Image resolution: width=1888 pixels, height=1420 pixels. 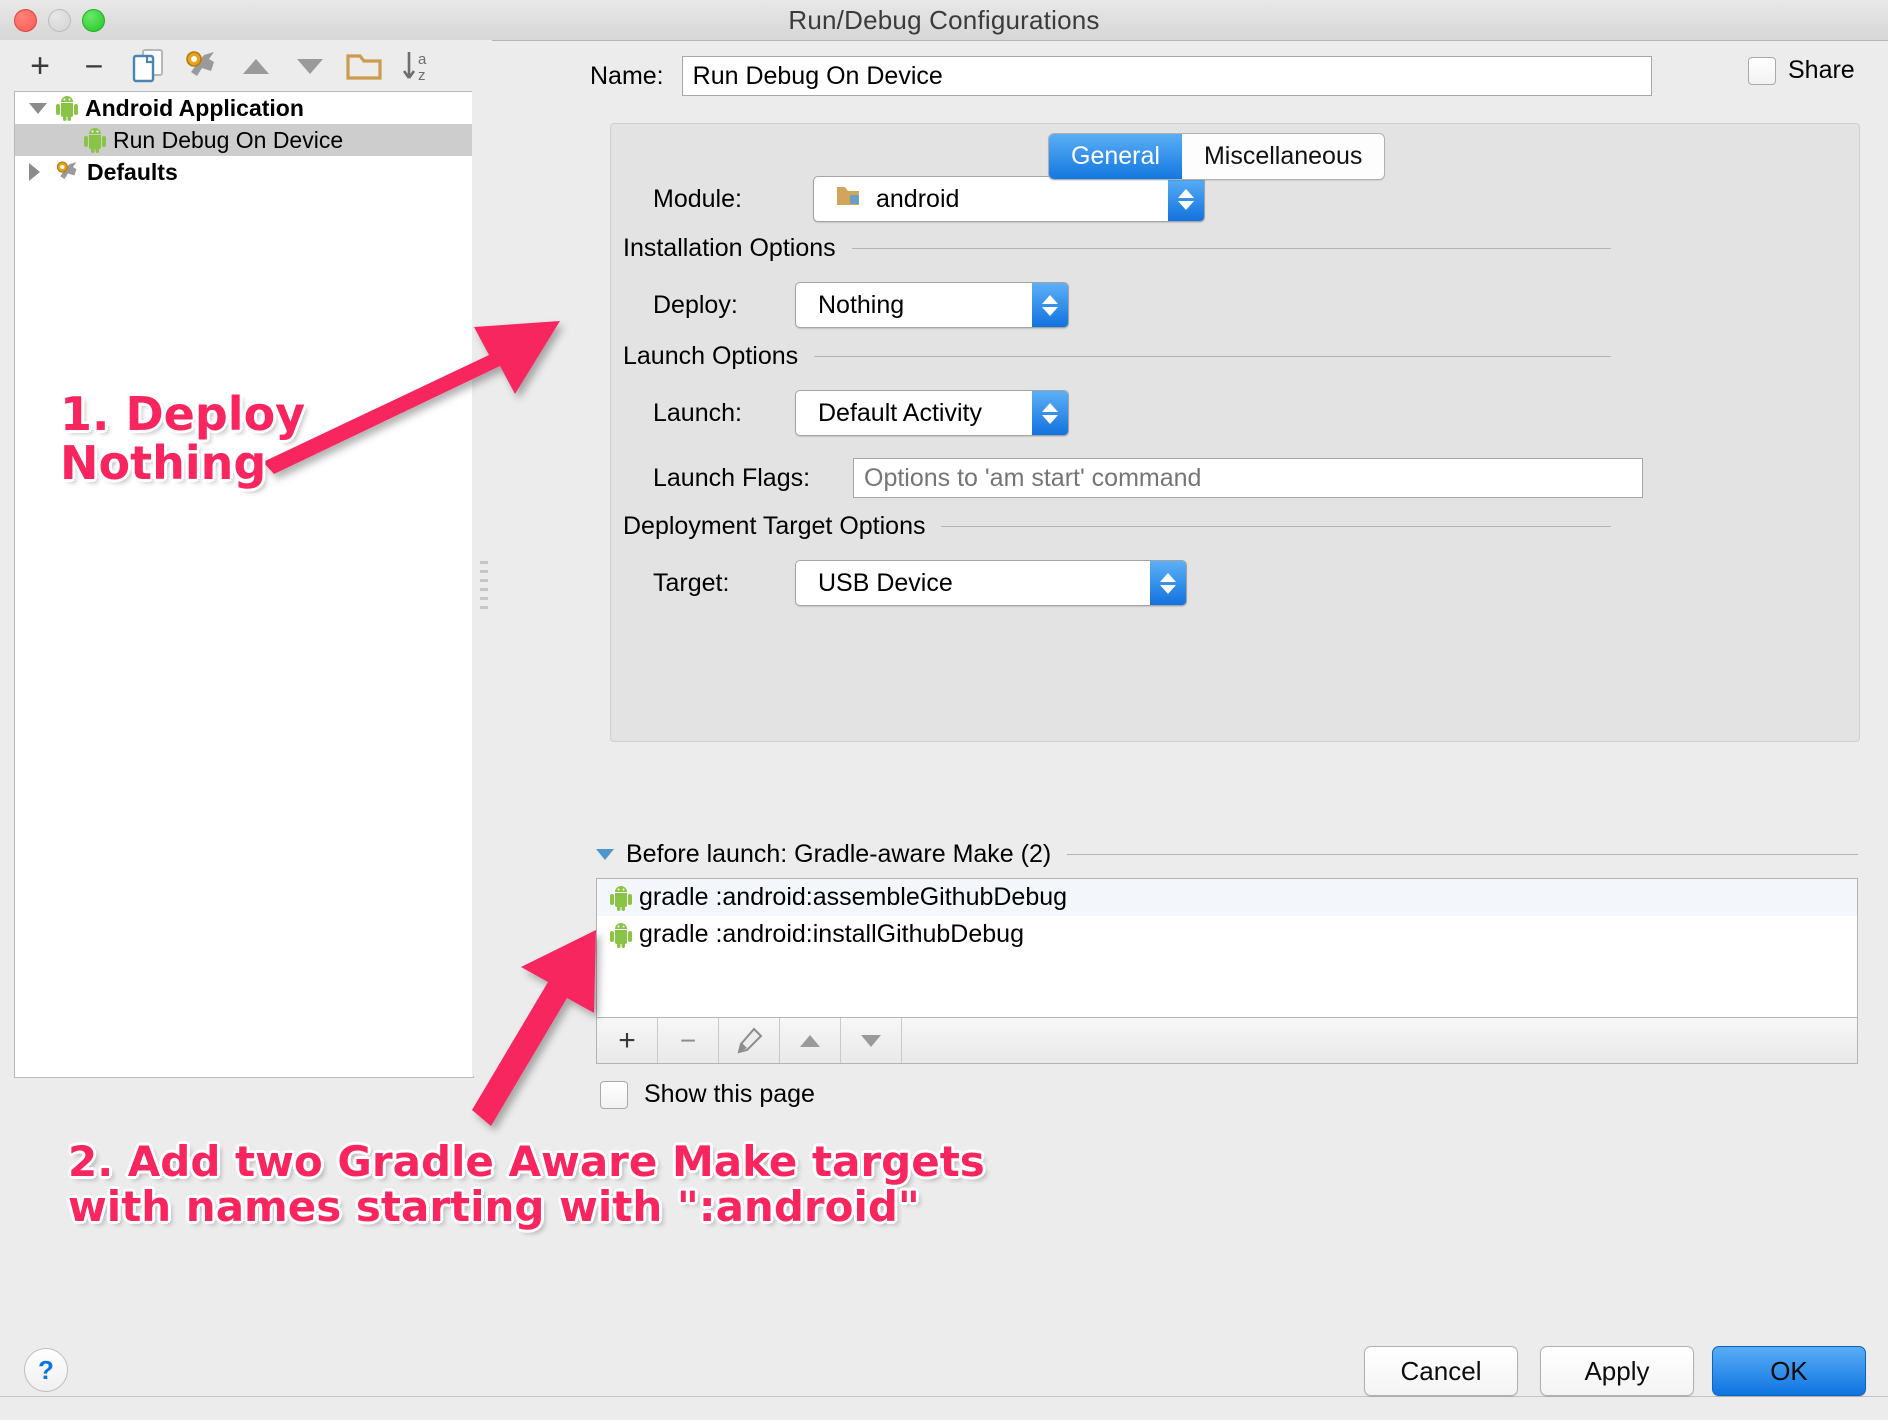 What do you see at coordinates (627, 1040) in the screenshot?
I see `add-task-button: +` at bounding box center [627, 1040].